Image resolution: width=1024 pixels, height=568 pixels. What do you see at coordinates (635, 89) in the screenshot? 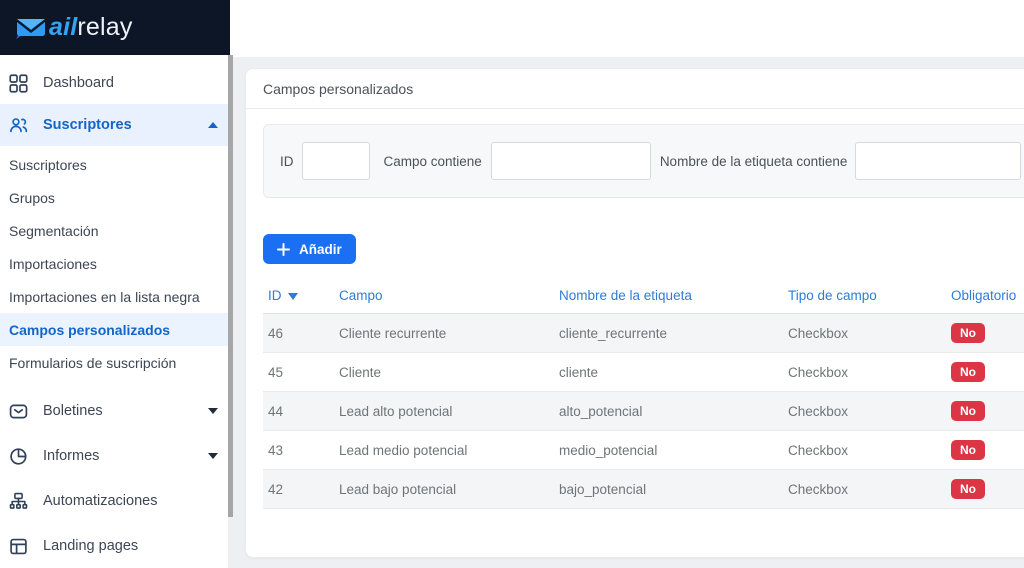
I see `card-header: Campos personalizados` at bounding box center [635, 89].